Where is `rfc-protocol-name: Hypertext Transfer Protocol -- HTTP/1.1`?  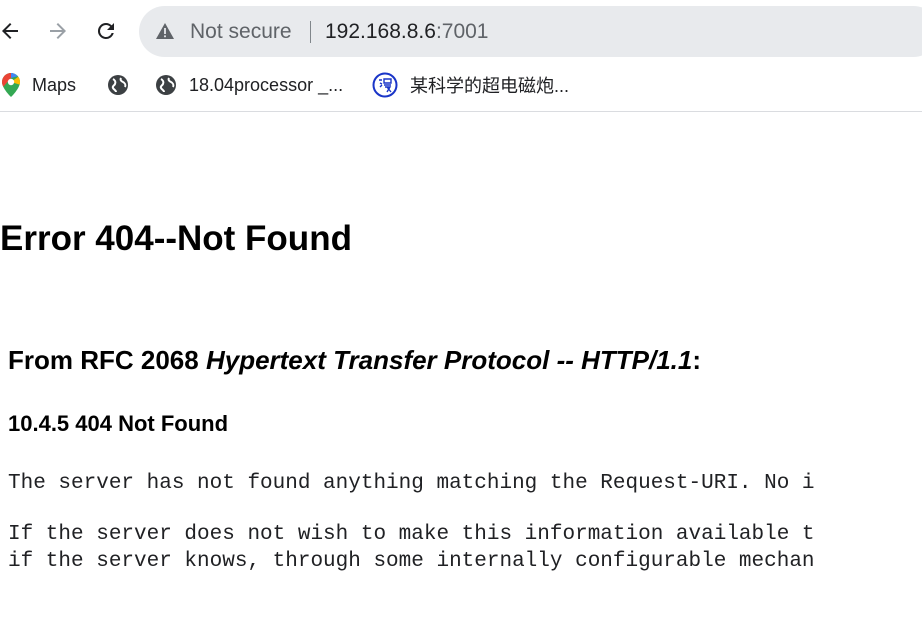 rfc-protocol-name: Hypertext Transfer Protocol -- HTTP/1.1 is located at coordinates (449, 360).